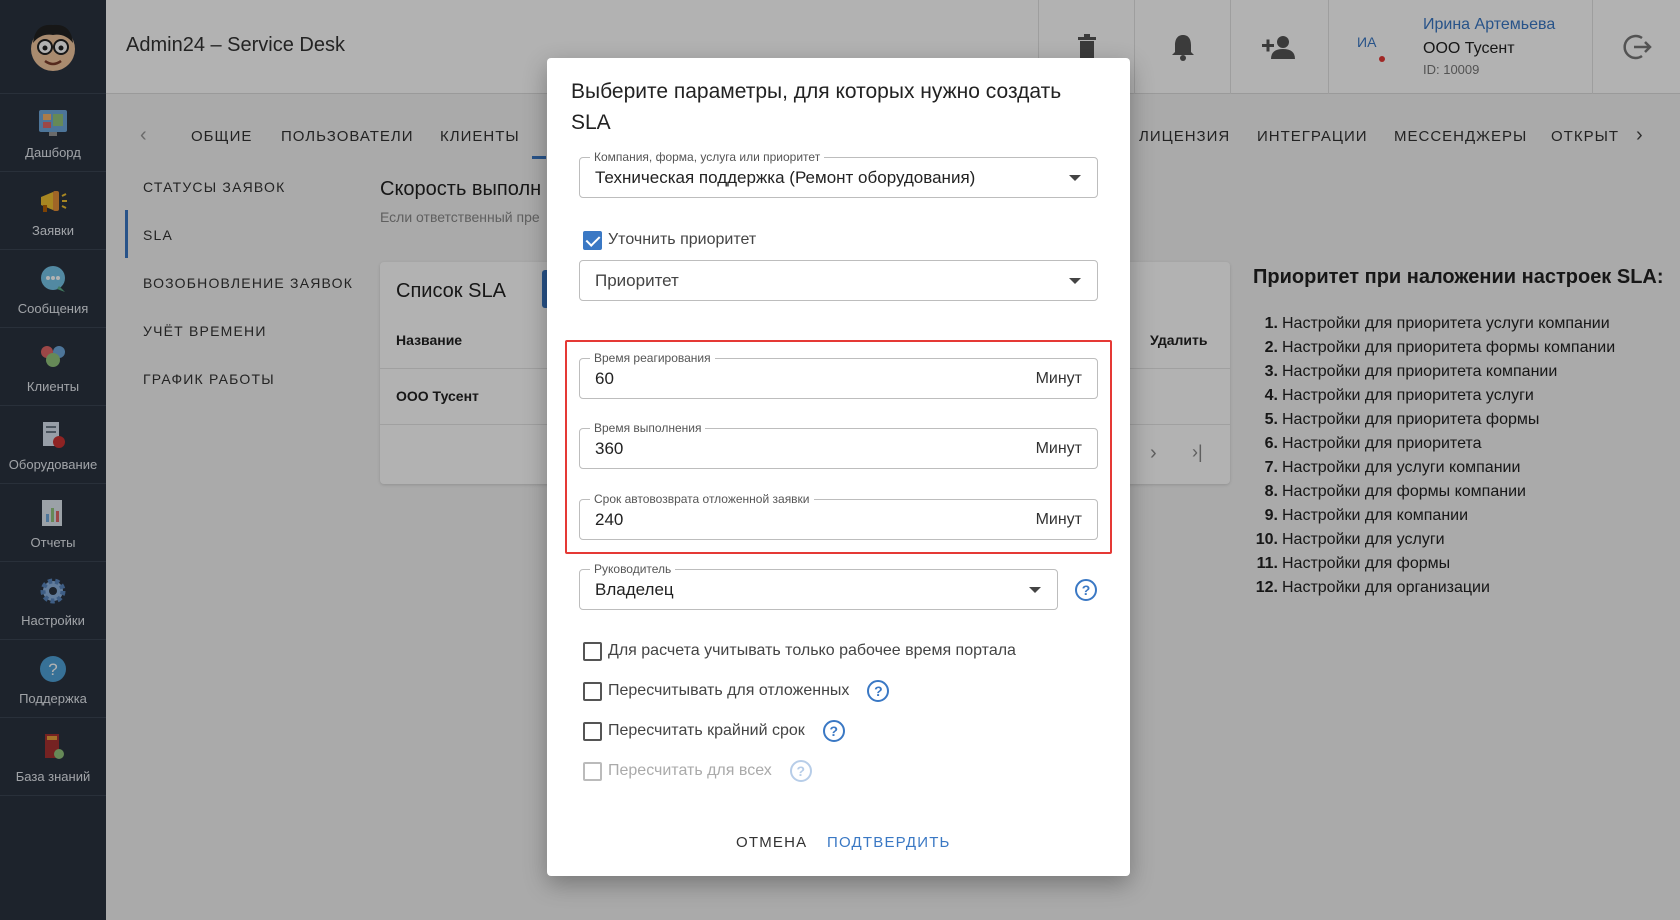 The image size is (1680, 920). What do you see at coordinates (648, 428) in the screenshot?
I see `completion-time-legend: Время выполнения` at bounding box center [648, 428].